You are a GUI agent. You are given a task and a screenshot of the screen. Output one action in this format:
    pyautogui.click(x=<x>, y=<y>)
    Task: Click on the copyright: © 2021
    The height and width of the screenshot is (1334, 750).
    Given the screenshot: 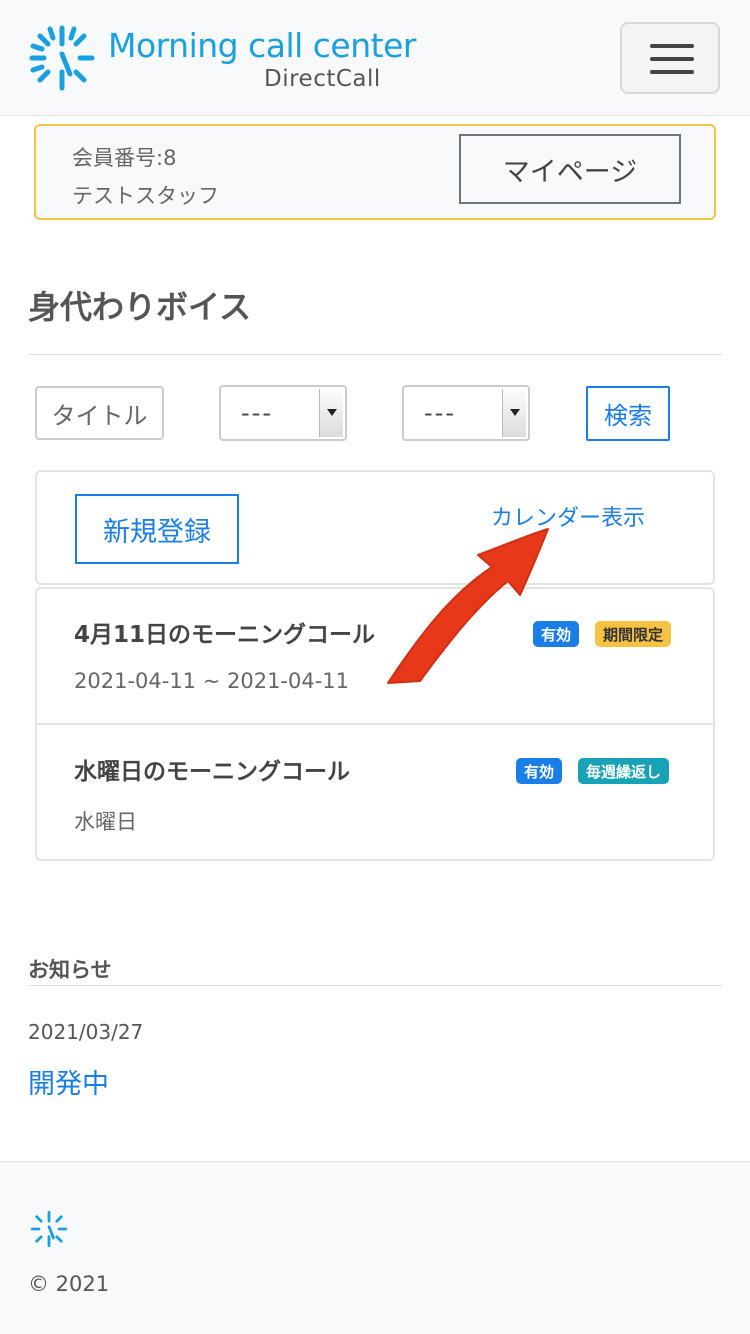 What is the action you would take?
    pyautogui.click(x=69, y=1284)
    